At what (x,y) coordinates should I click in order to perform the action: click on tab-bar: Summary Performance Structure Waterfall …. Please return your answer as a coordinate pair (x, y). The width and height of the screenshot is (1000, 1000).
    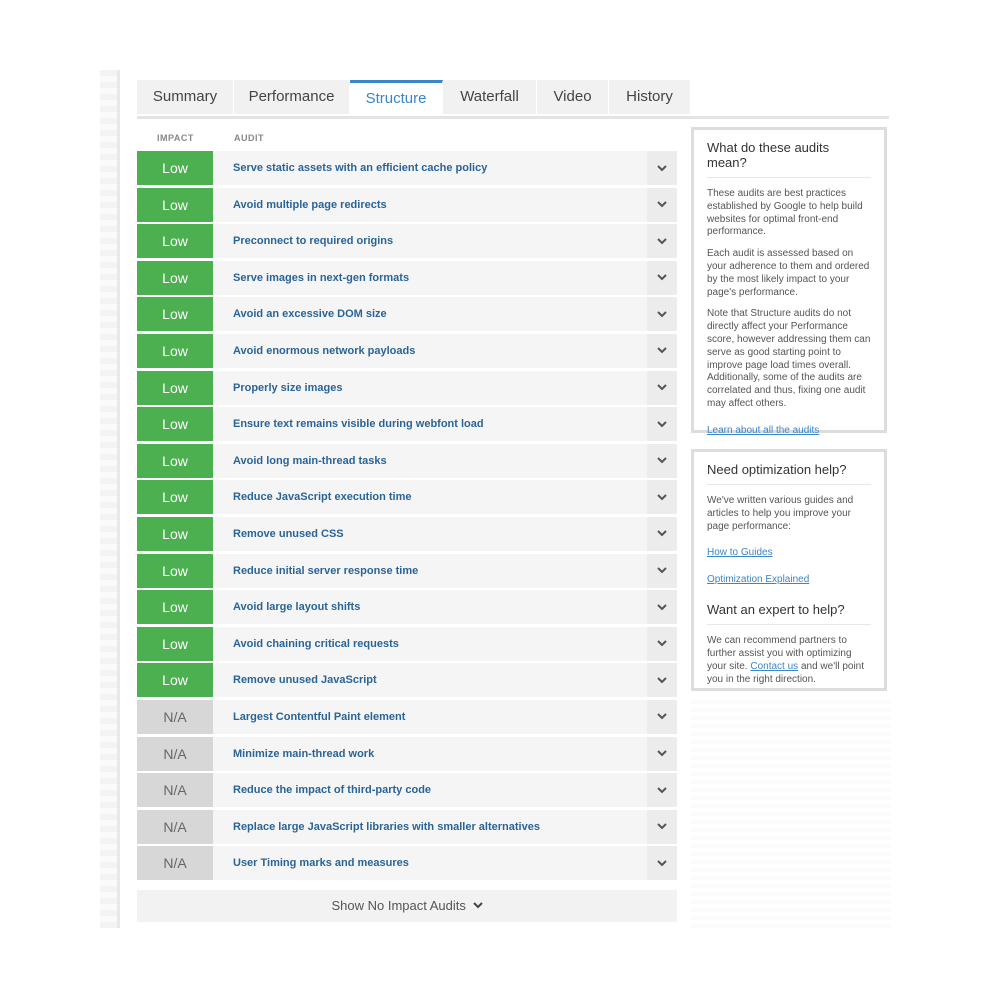
    Looking at the image, I should click on (513, 99).